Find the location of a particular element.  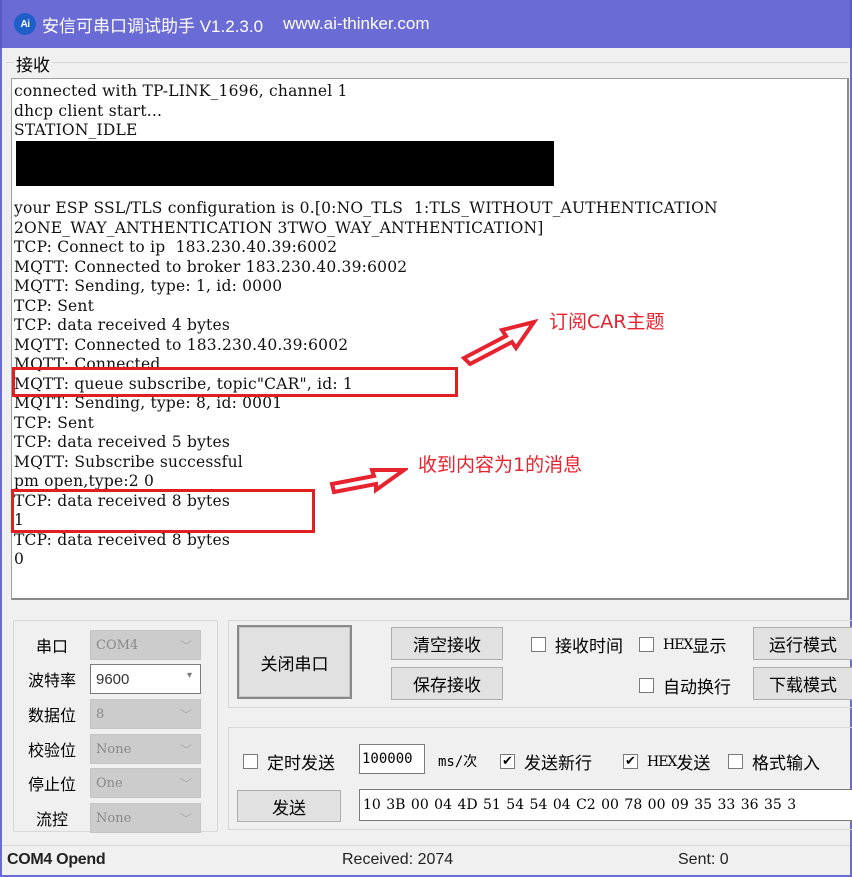

send-interval-unit: ms/次 is located at coordinates (458, 762).